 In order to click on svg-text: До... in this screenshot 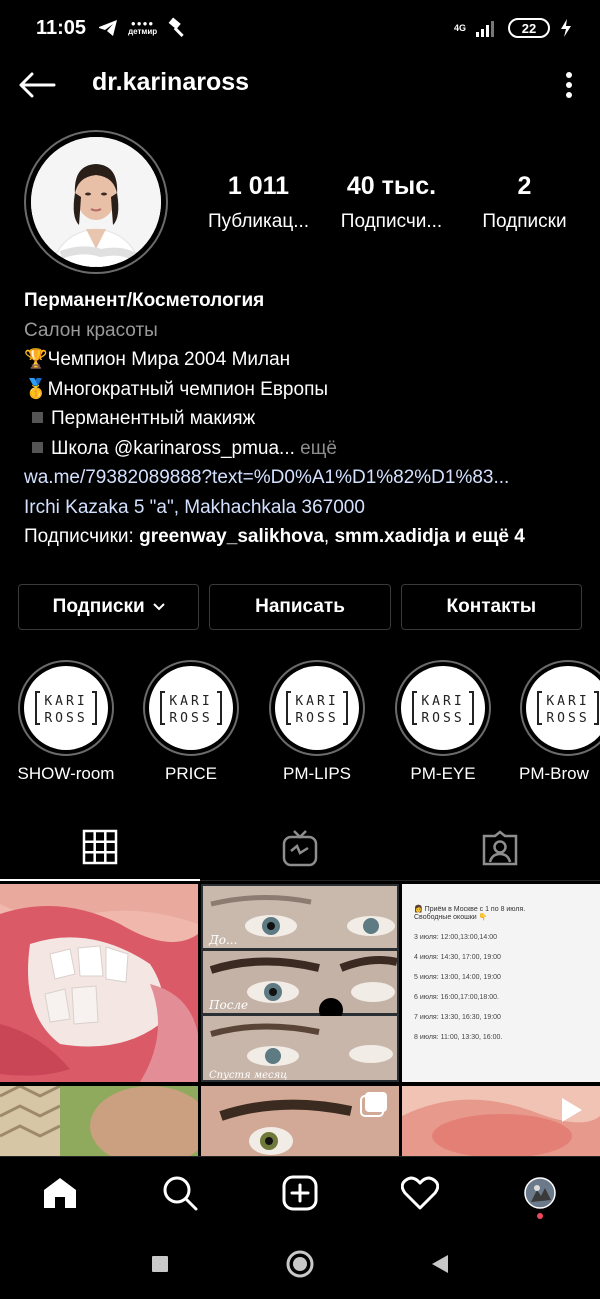, I will do `click(222, 940)`.